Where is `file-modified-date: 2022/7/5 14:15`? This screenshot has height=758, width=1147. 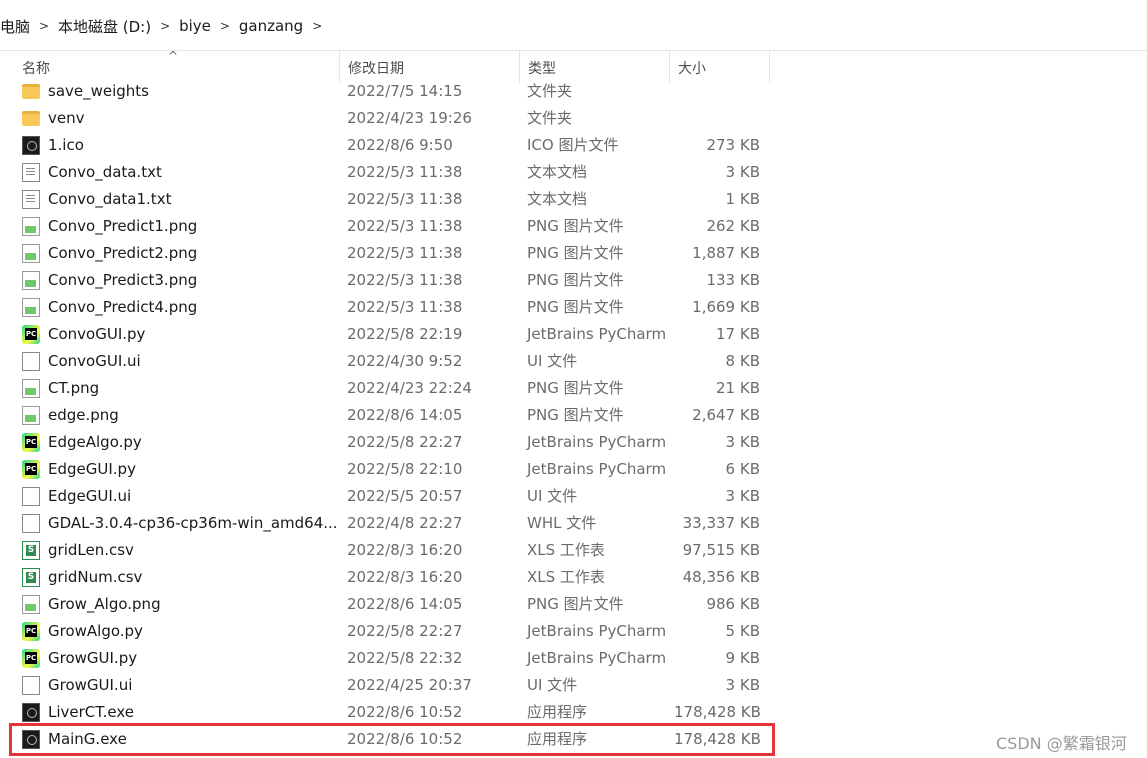 file-modified-date: 2022/7/5 14:15 is located at coordinates (405, 91).